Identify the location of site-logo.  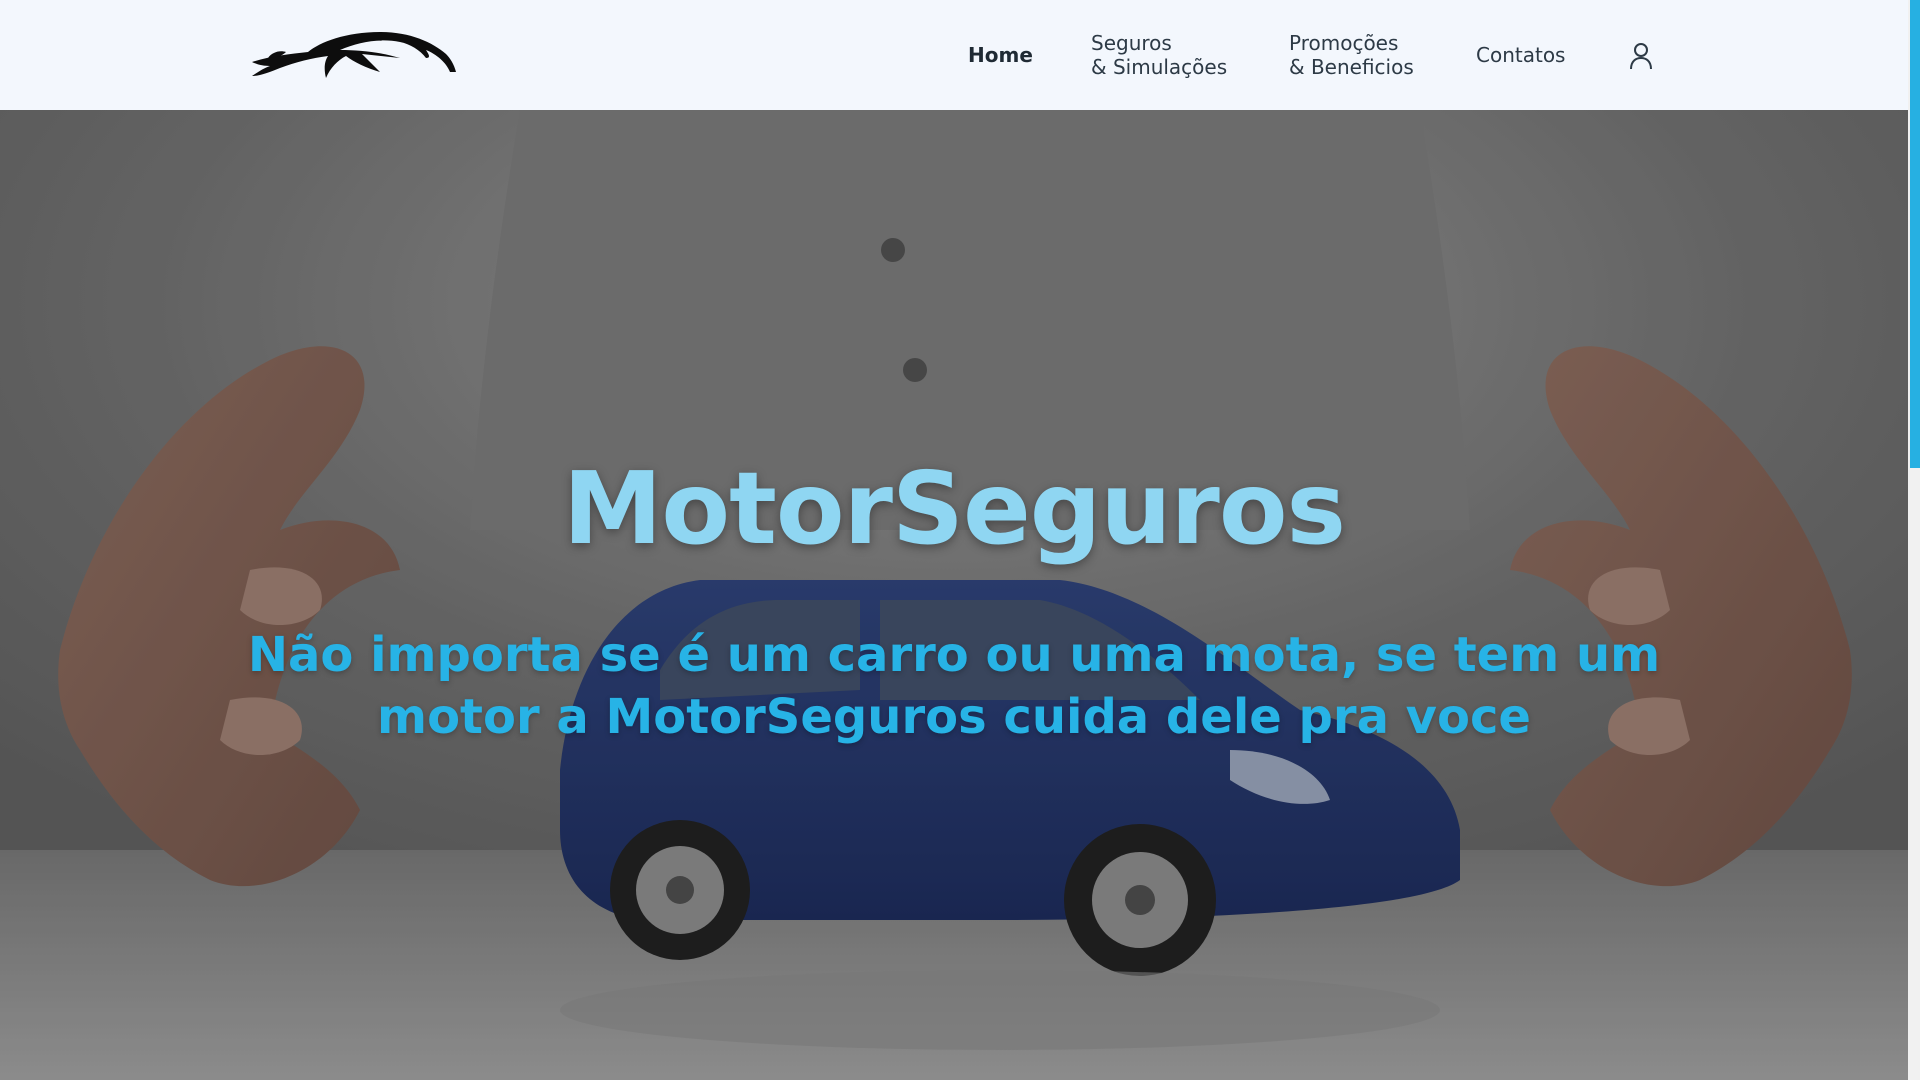
(355, 55).